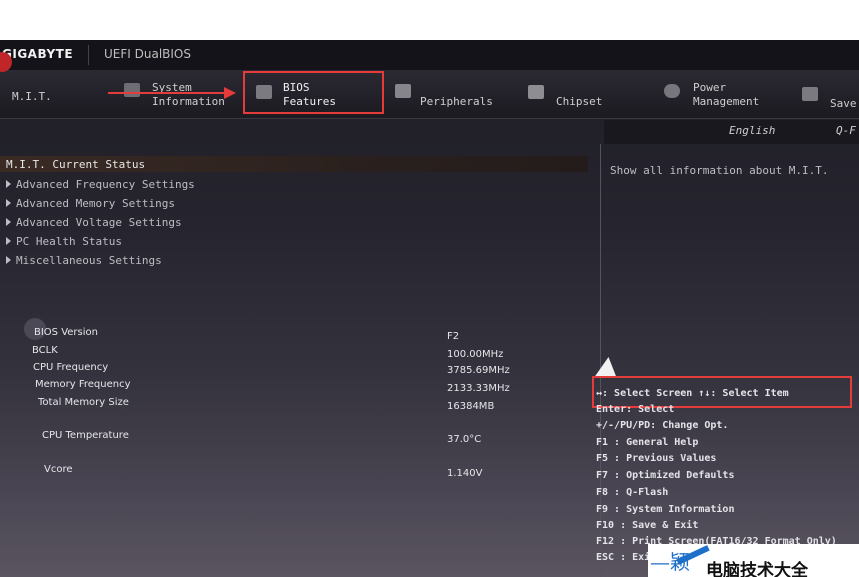 The height and width of the screenshot is (577, 859). I want to click on tab-mit: M.I.T., so click(32, 97).